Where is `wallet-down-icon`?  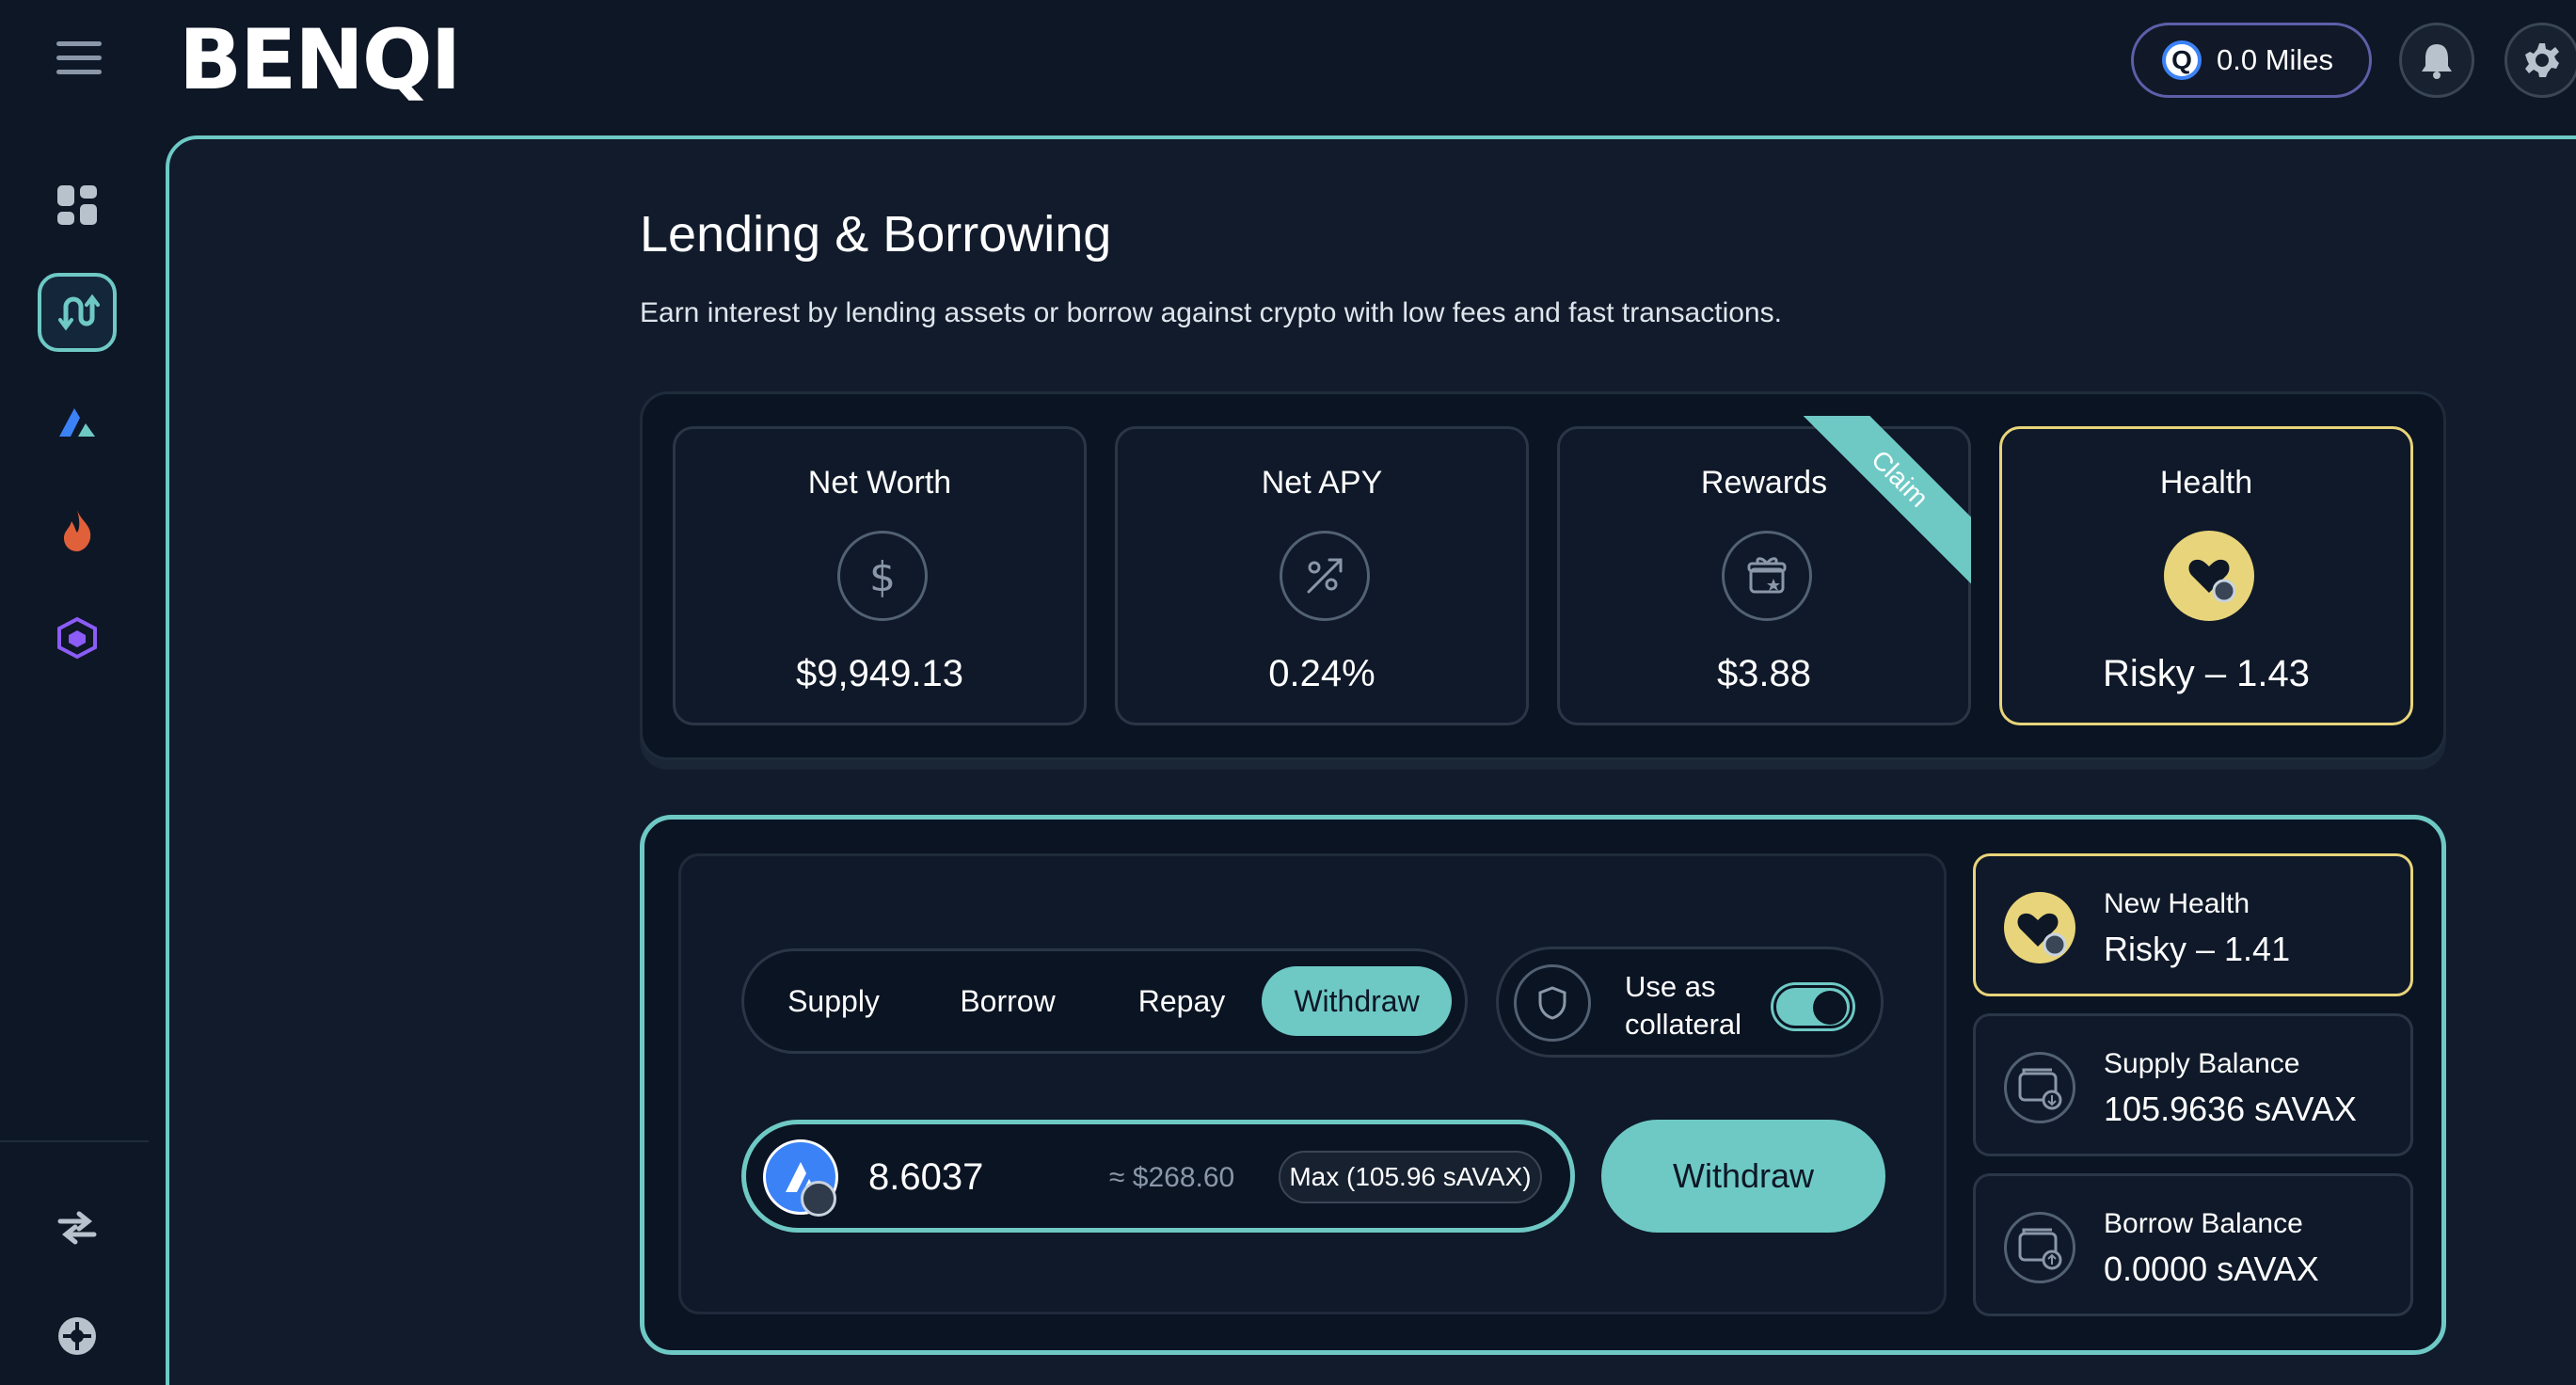 wallet-down-icon is located at coordinates (2039, 1087).